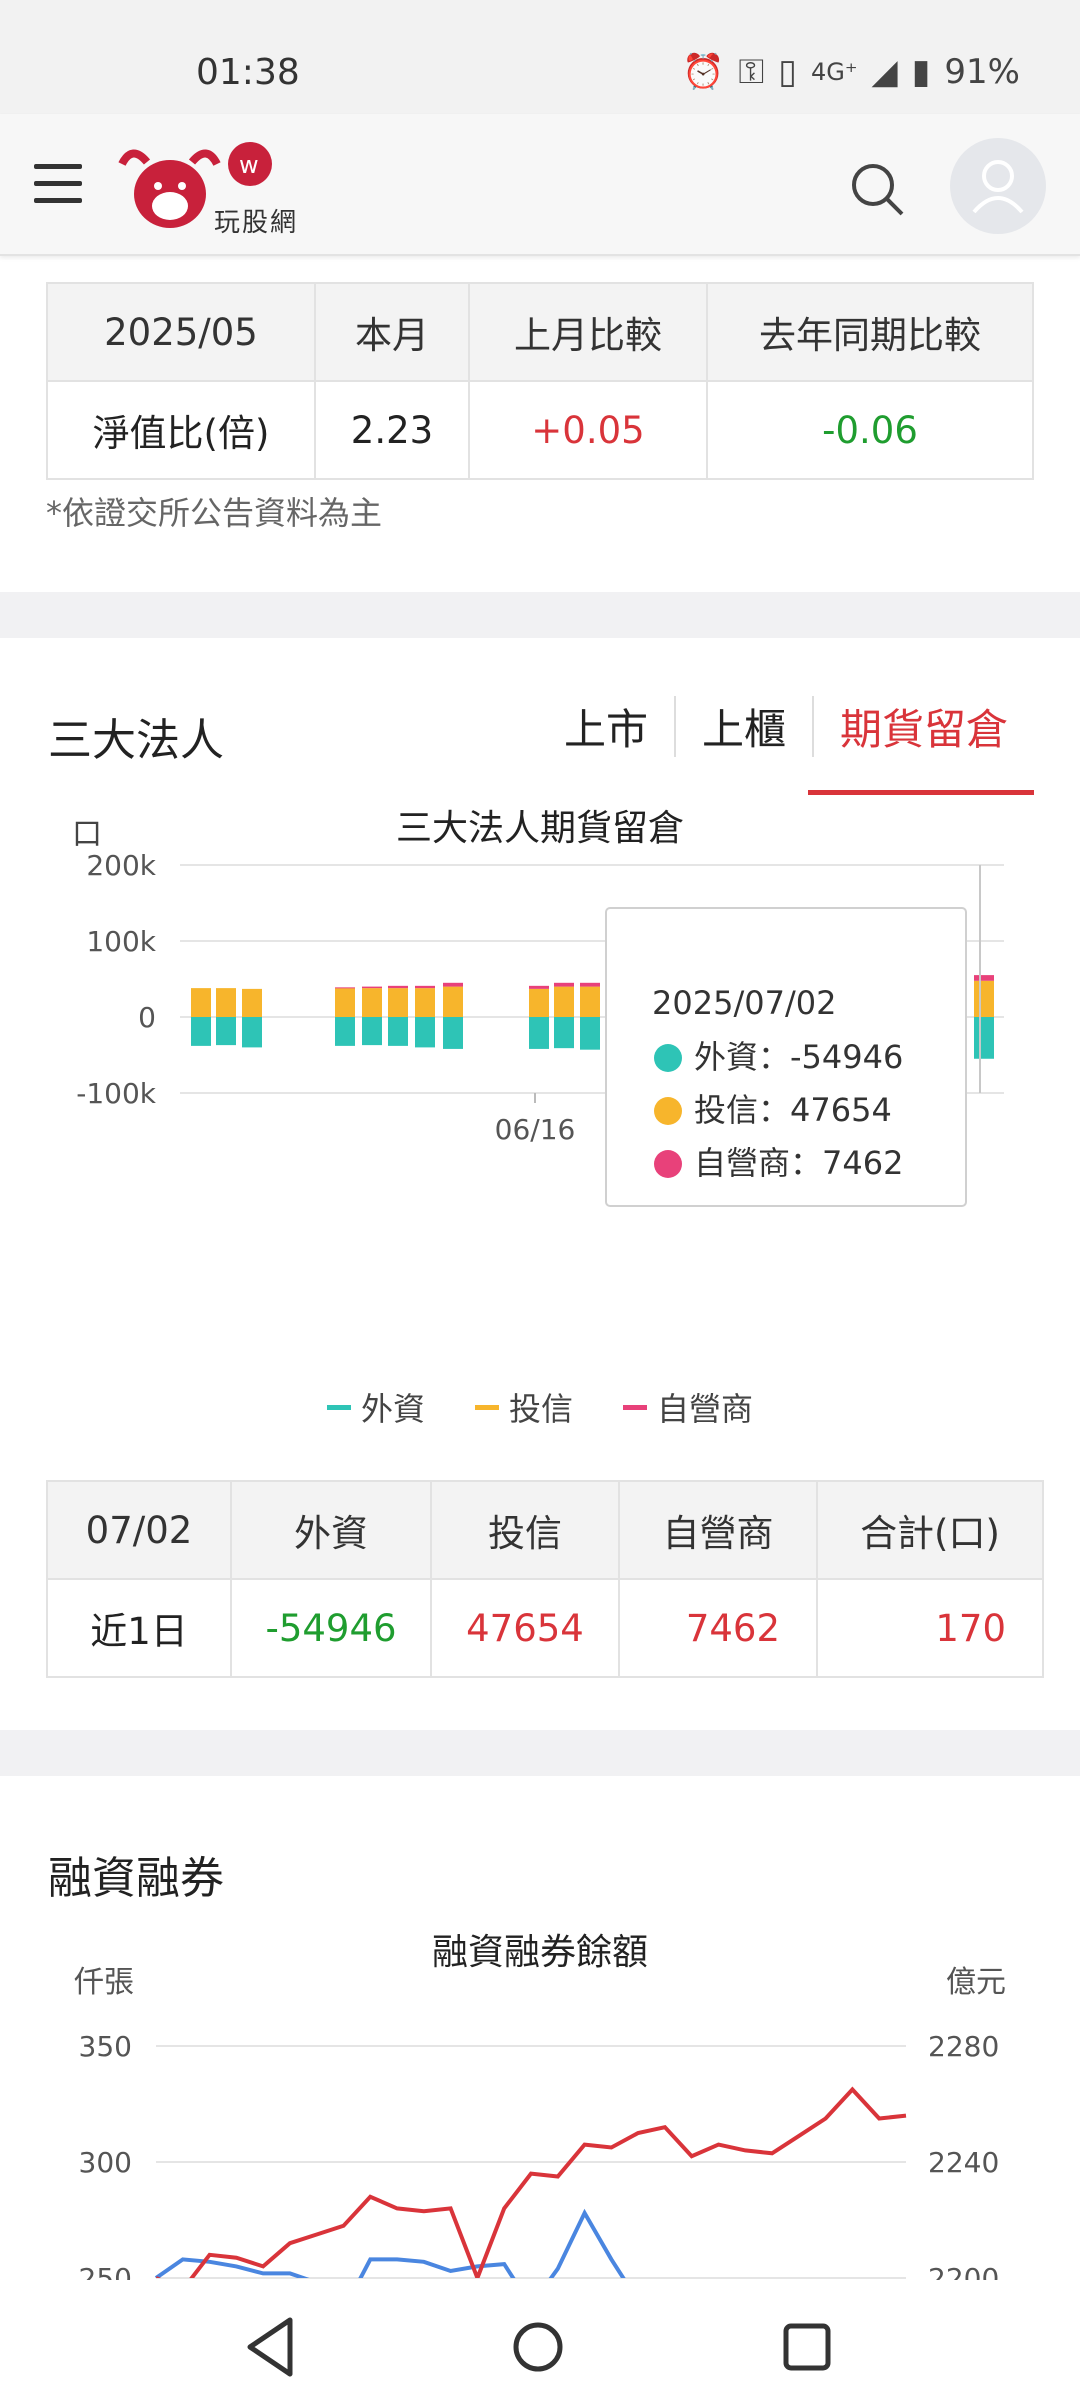 This screenshot has height=2404, width=1080. Describe the element at coordinates (921, 72) in the screenshot. I see `battery-icon: ▮` at that location.